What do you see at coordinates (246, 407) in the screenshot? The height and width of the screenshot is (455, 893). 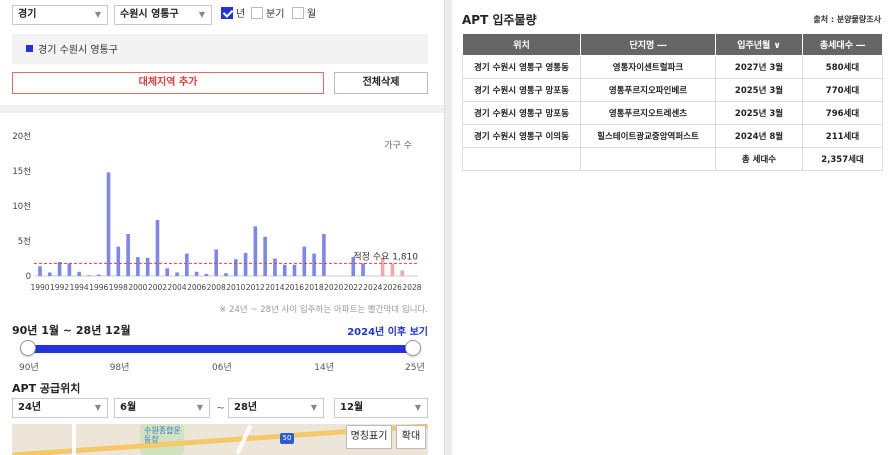 I see `end-year-value: 28년` at bounding box center [246, 407].